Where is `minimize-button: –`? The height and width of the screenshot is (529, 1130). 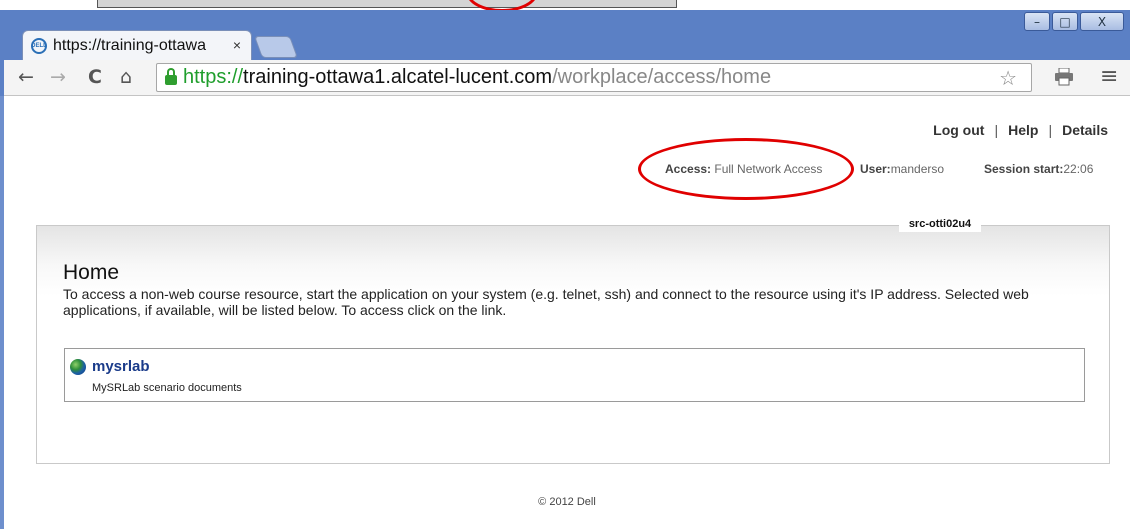
minimize-button: – is located at coordinates (1037, 21).